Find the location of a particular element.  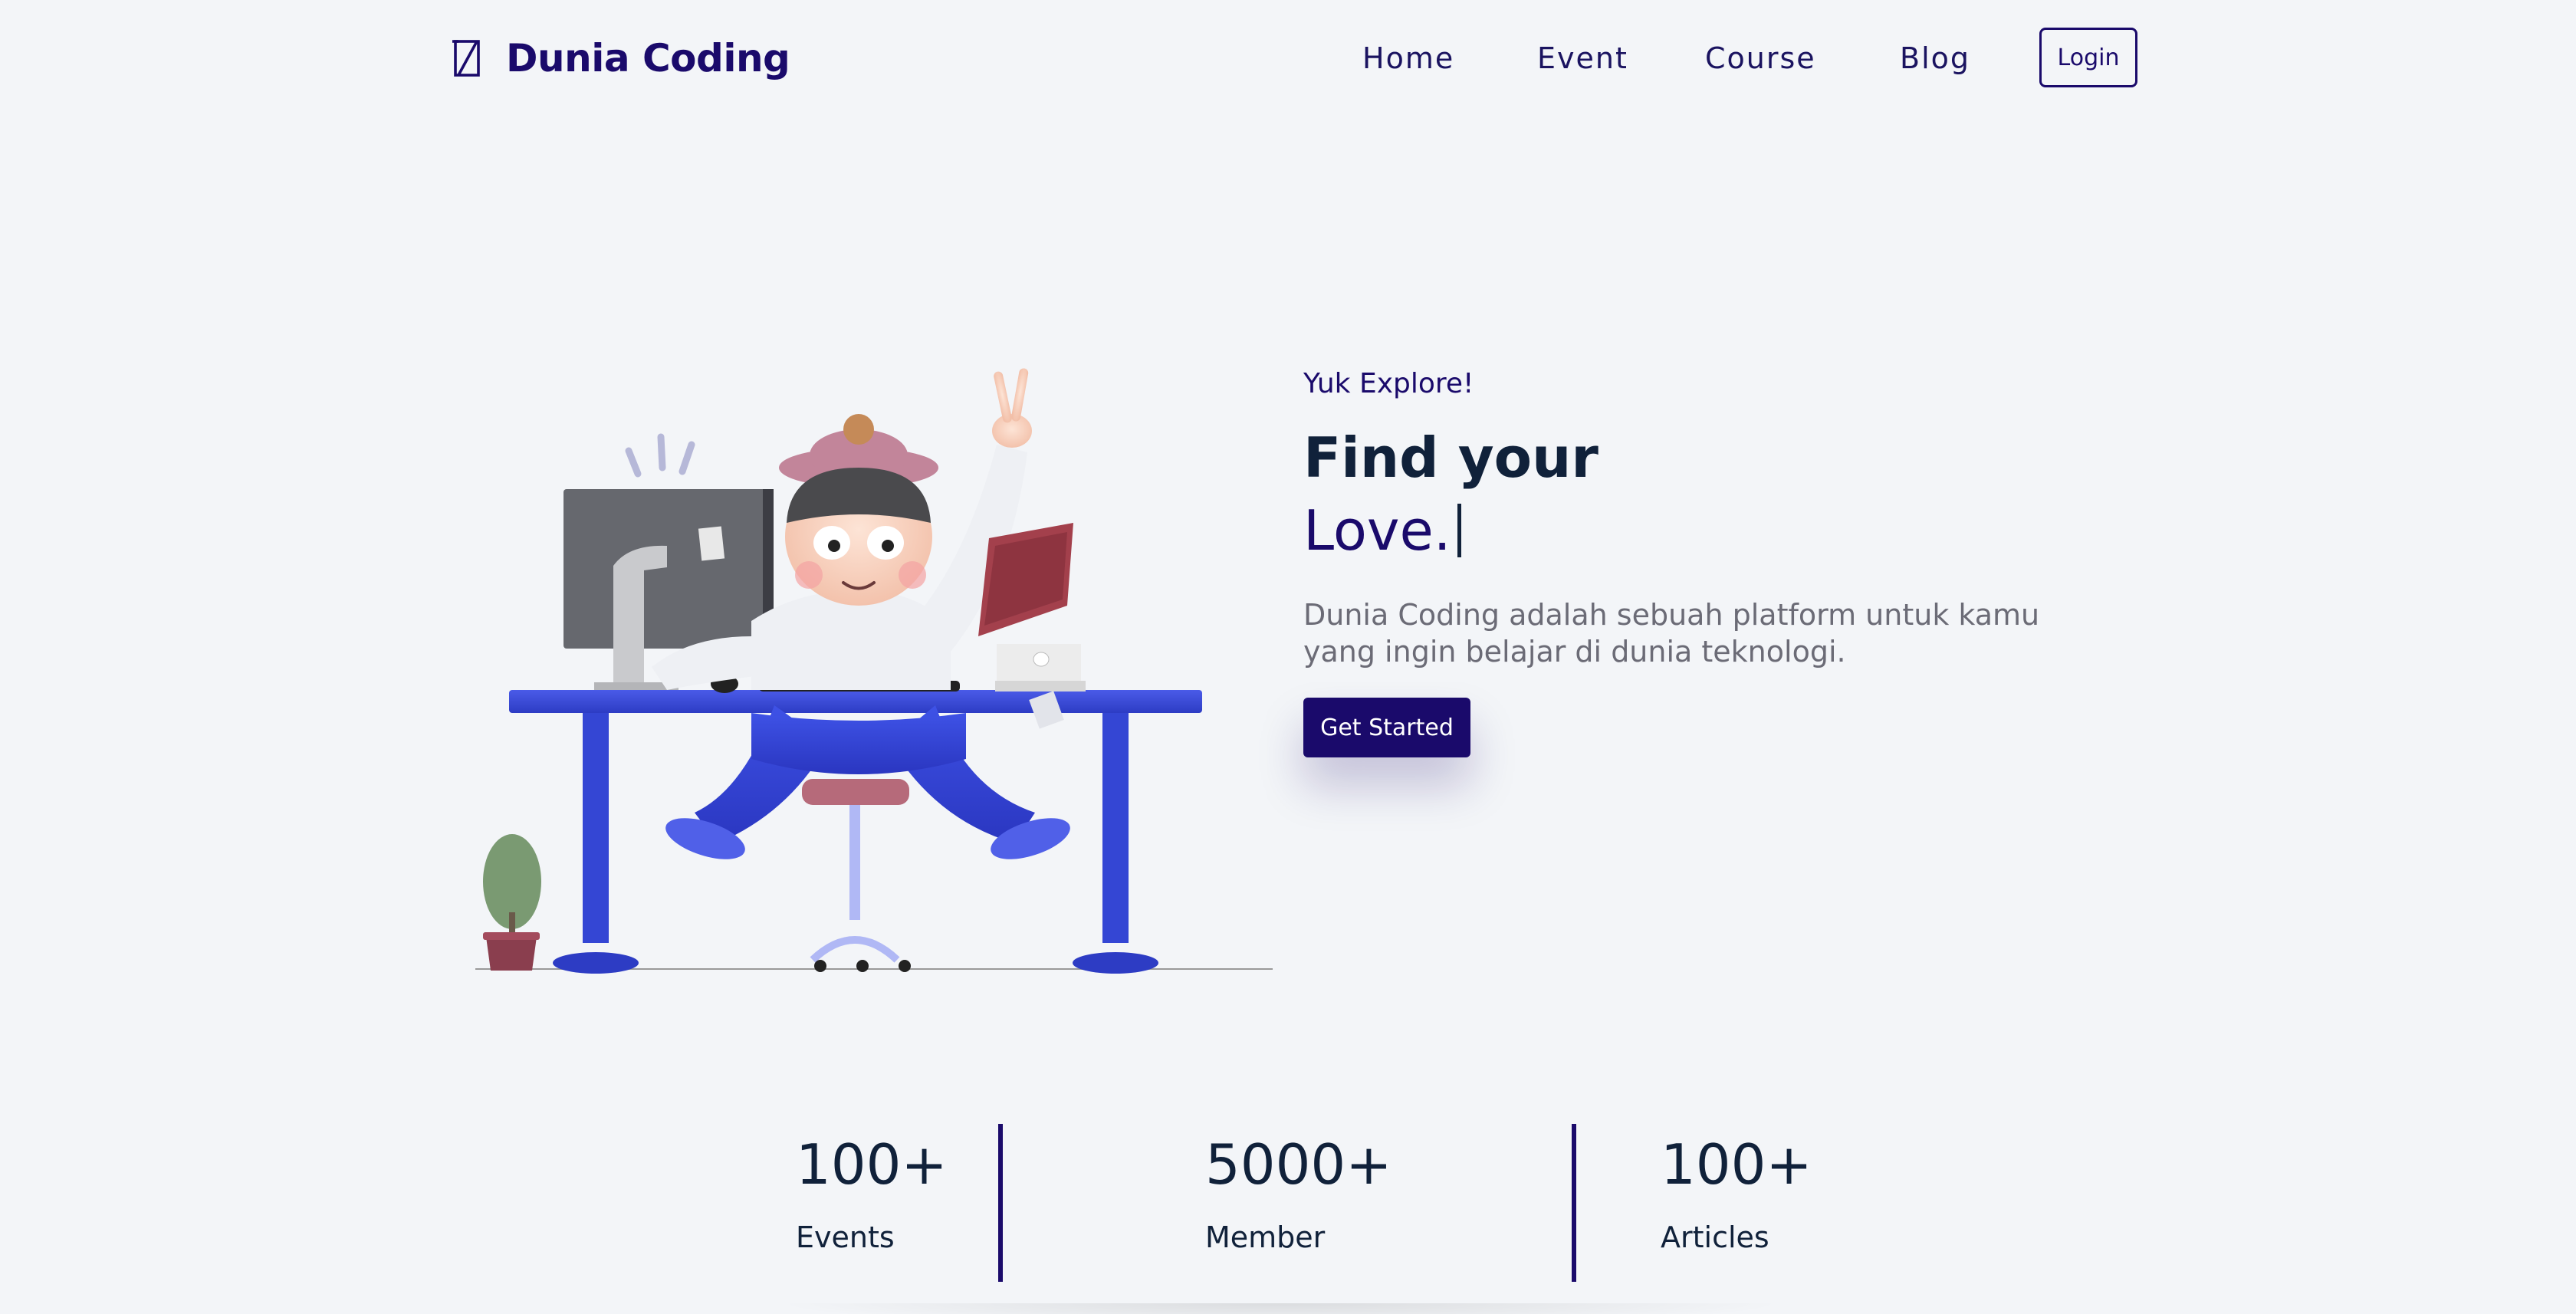

get-started-button: Get Started is located at coordinates (1387, 727).